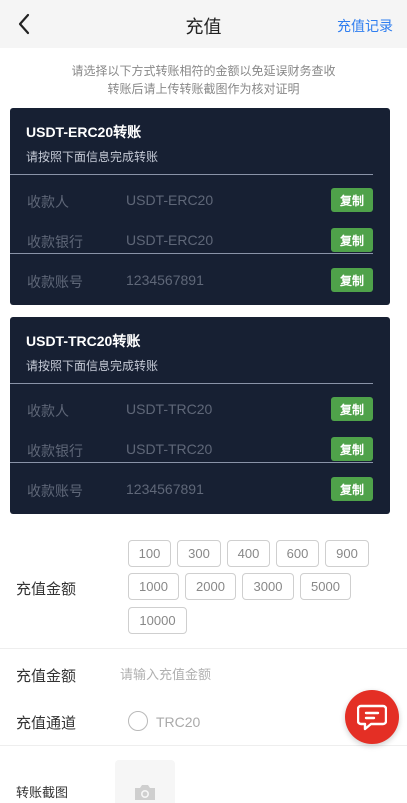 Image resolution: width=407 pixels, height=803 pixels. I want to click on amount-chip-5000: 5000, so click(325, 586).